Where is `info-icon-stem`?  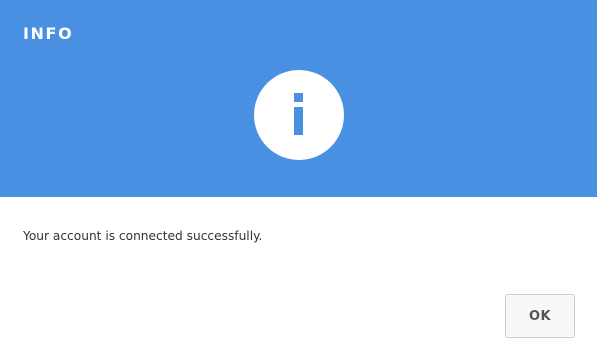 info-icon-stem is located at coordinates (298, 121).